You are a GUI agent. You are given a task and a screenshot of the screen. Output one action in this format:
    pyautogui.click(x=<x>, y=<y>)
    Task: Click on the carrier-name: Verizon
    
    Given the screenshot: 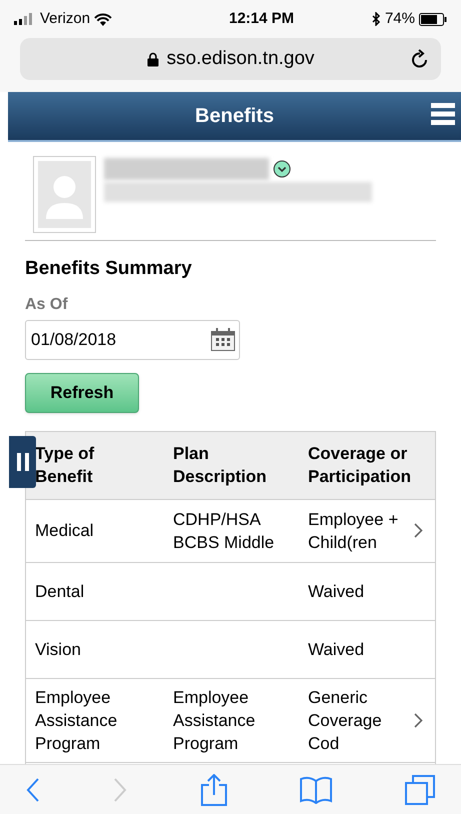 What is the action you would take?
    pyautogui.click(x=65, y=18)
    